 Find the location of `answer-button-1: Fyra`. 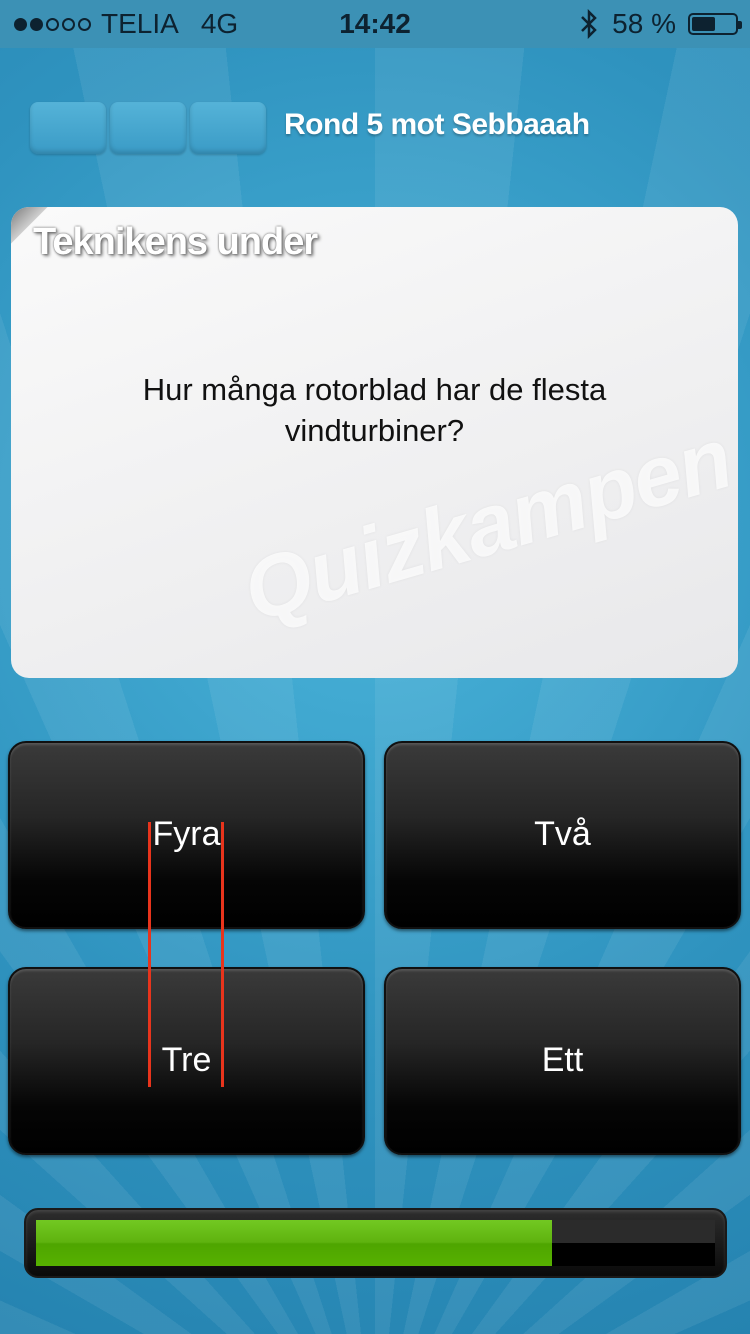

answer-button-1: Fyra is located at coordinates (186, 835).